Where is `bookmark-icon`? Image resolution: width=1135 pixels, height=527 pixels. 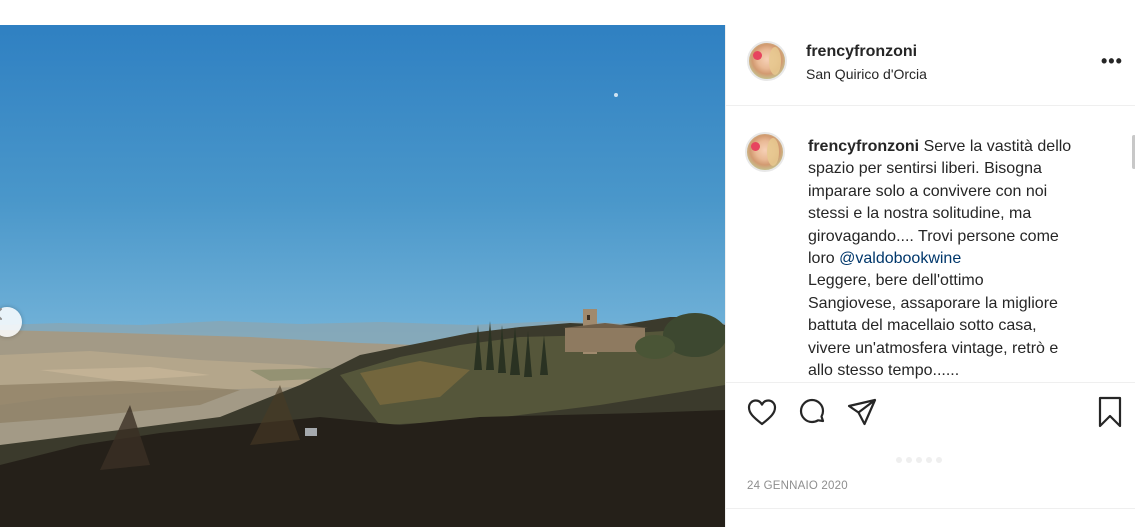 bookmark-icon is located at coordinates (1110, 412).